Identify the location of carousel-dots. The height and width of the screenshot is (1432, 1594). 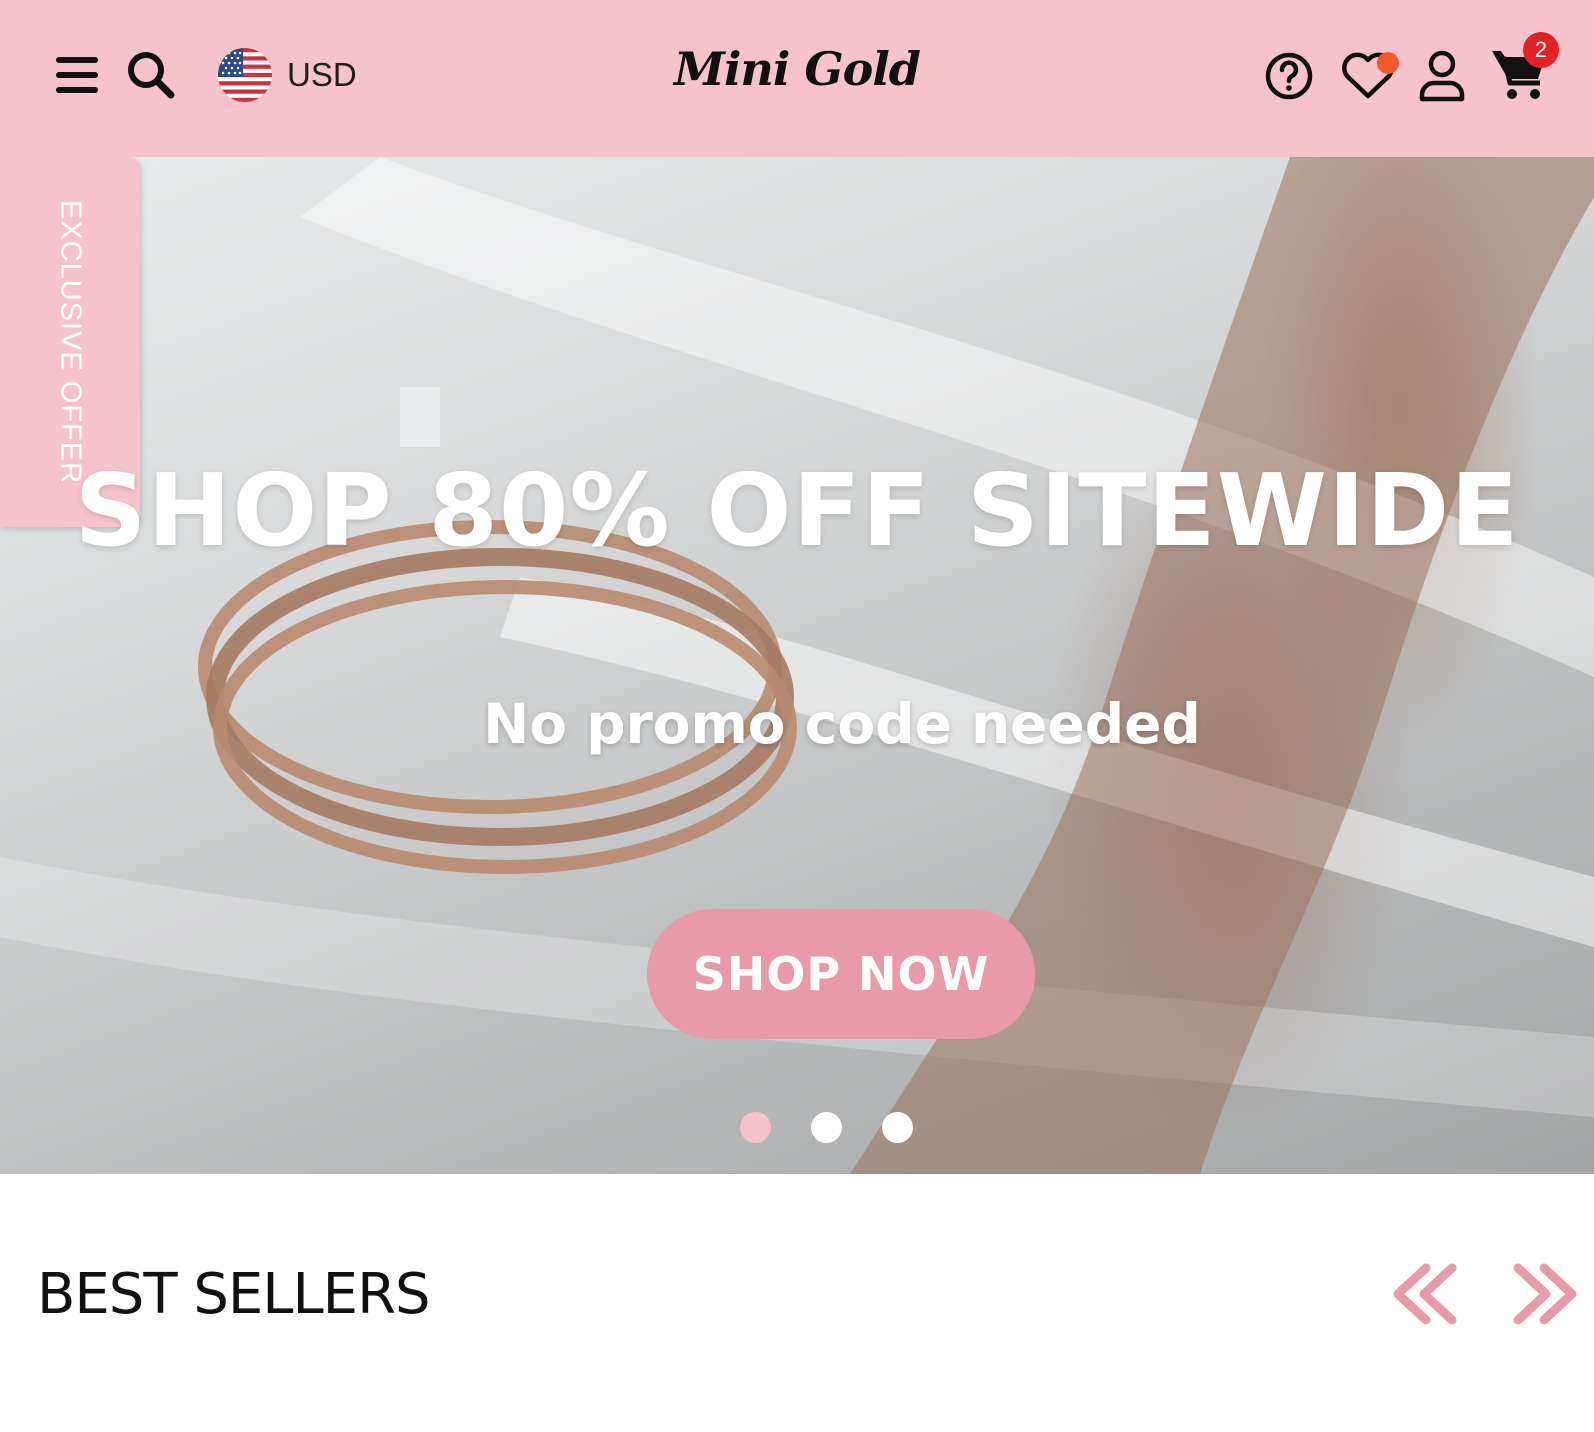
(797, 1127).